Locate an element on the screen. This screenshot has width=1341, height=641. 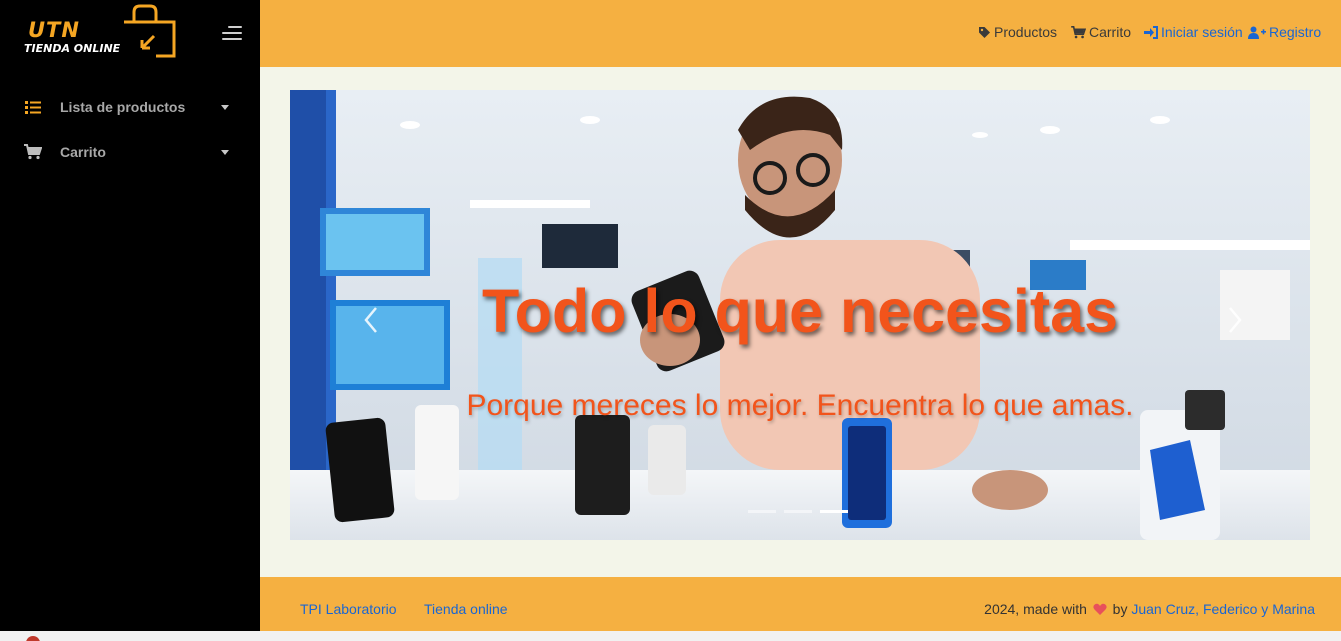
nav-link-productos: Productos is located at coordinates (1017, 32).